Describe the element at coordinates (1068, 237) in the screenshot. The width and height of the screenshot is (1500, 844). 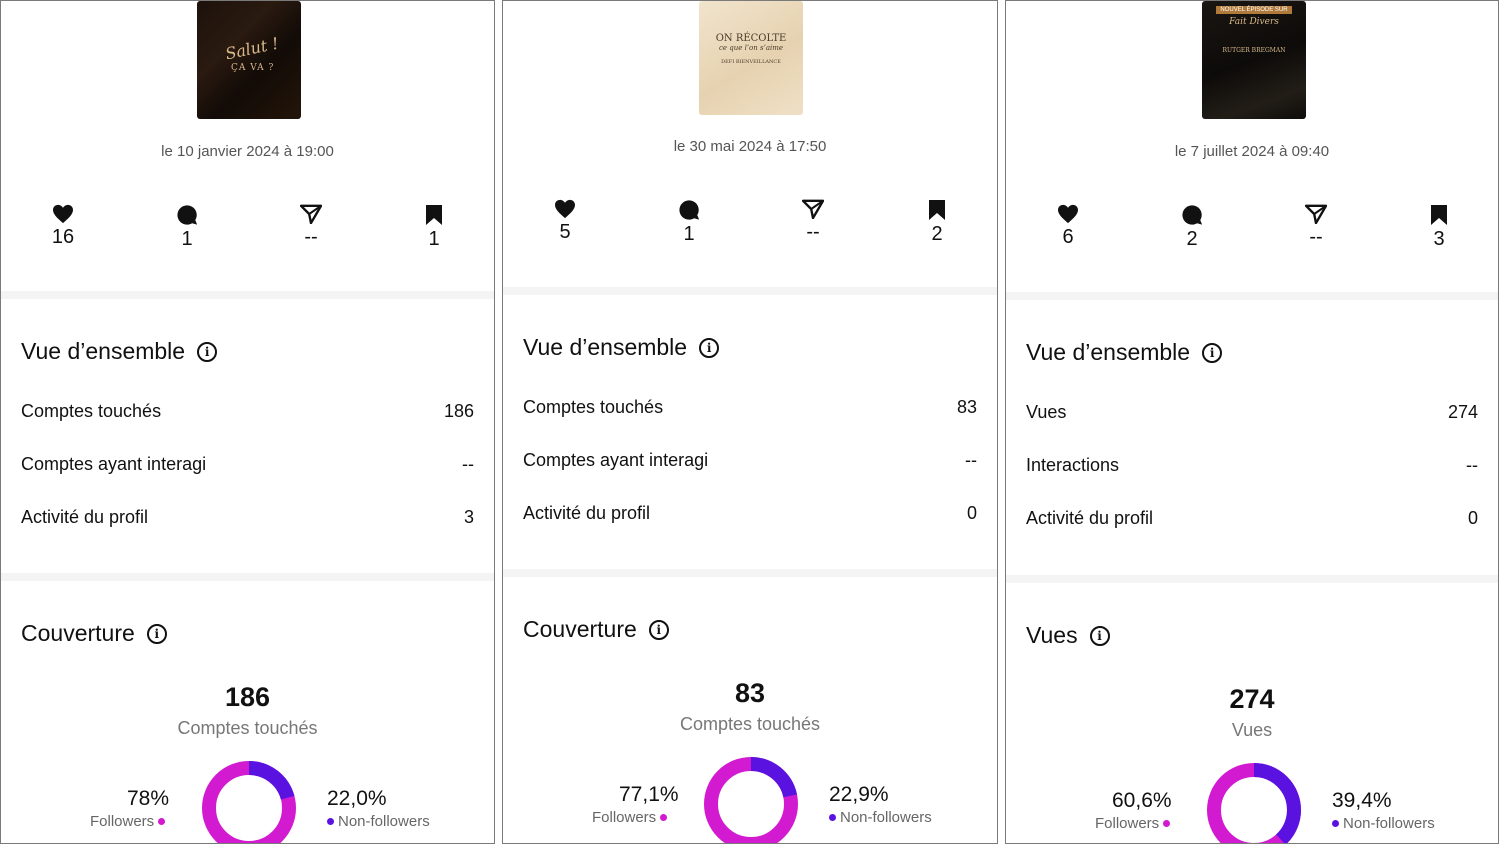
I see `likes-count: 6` at that location.